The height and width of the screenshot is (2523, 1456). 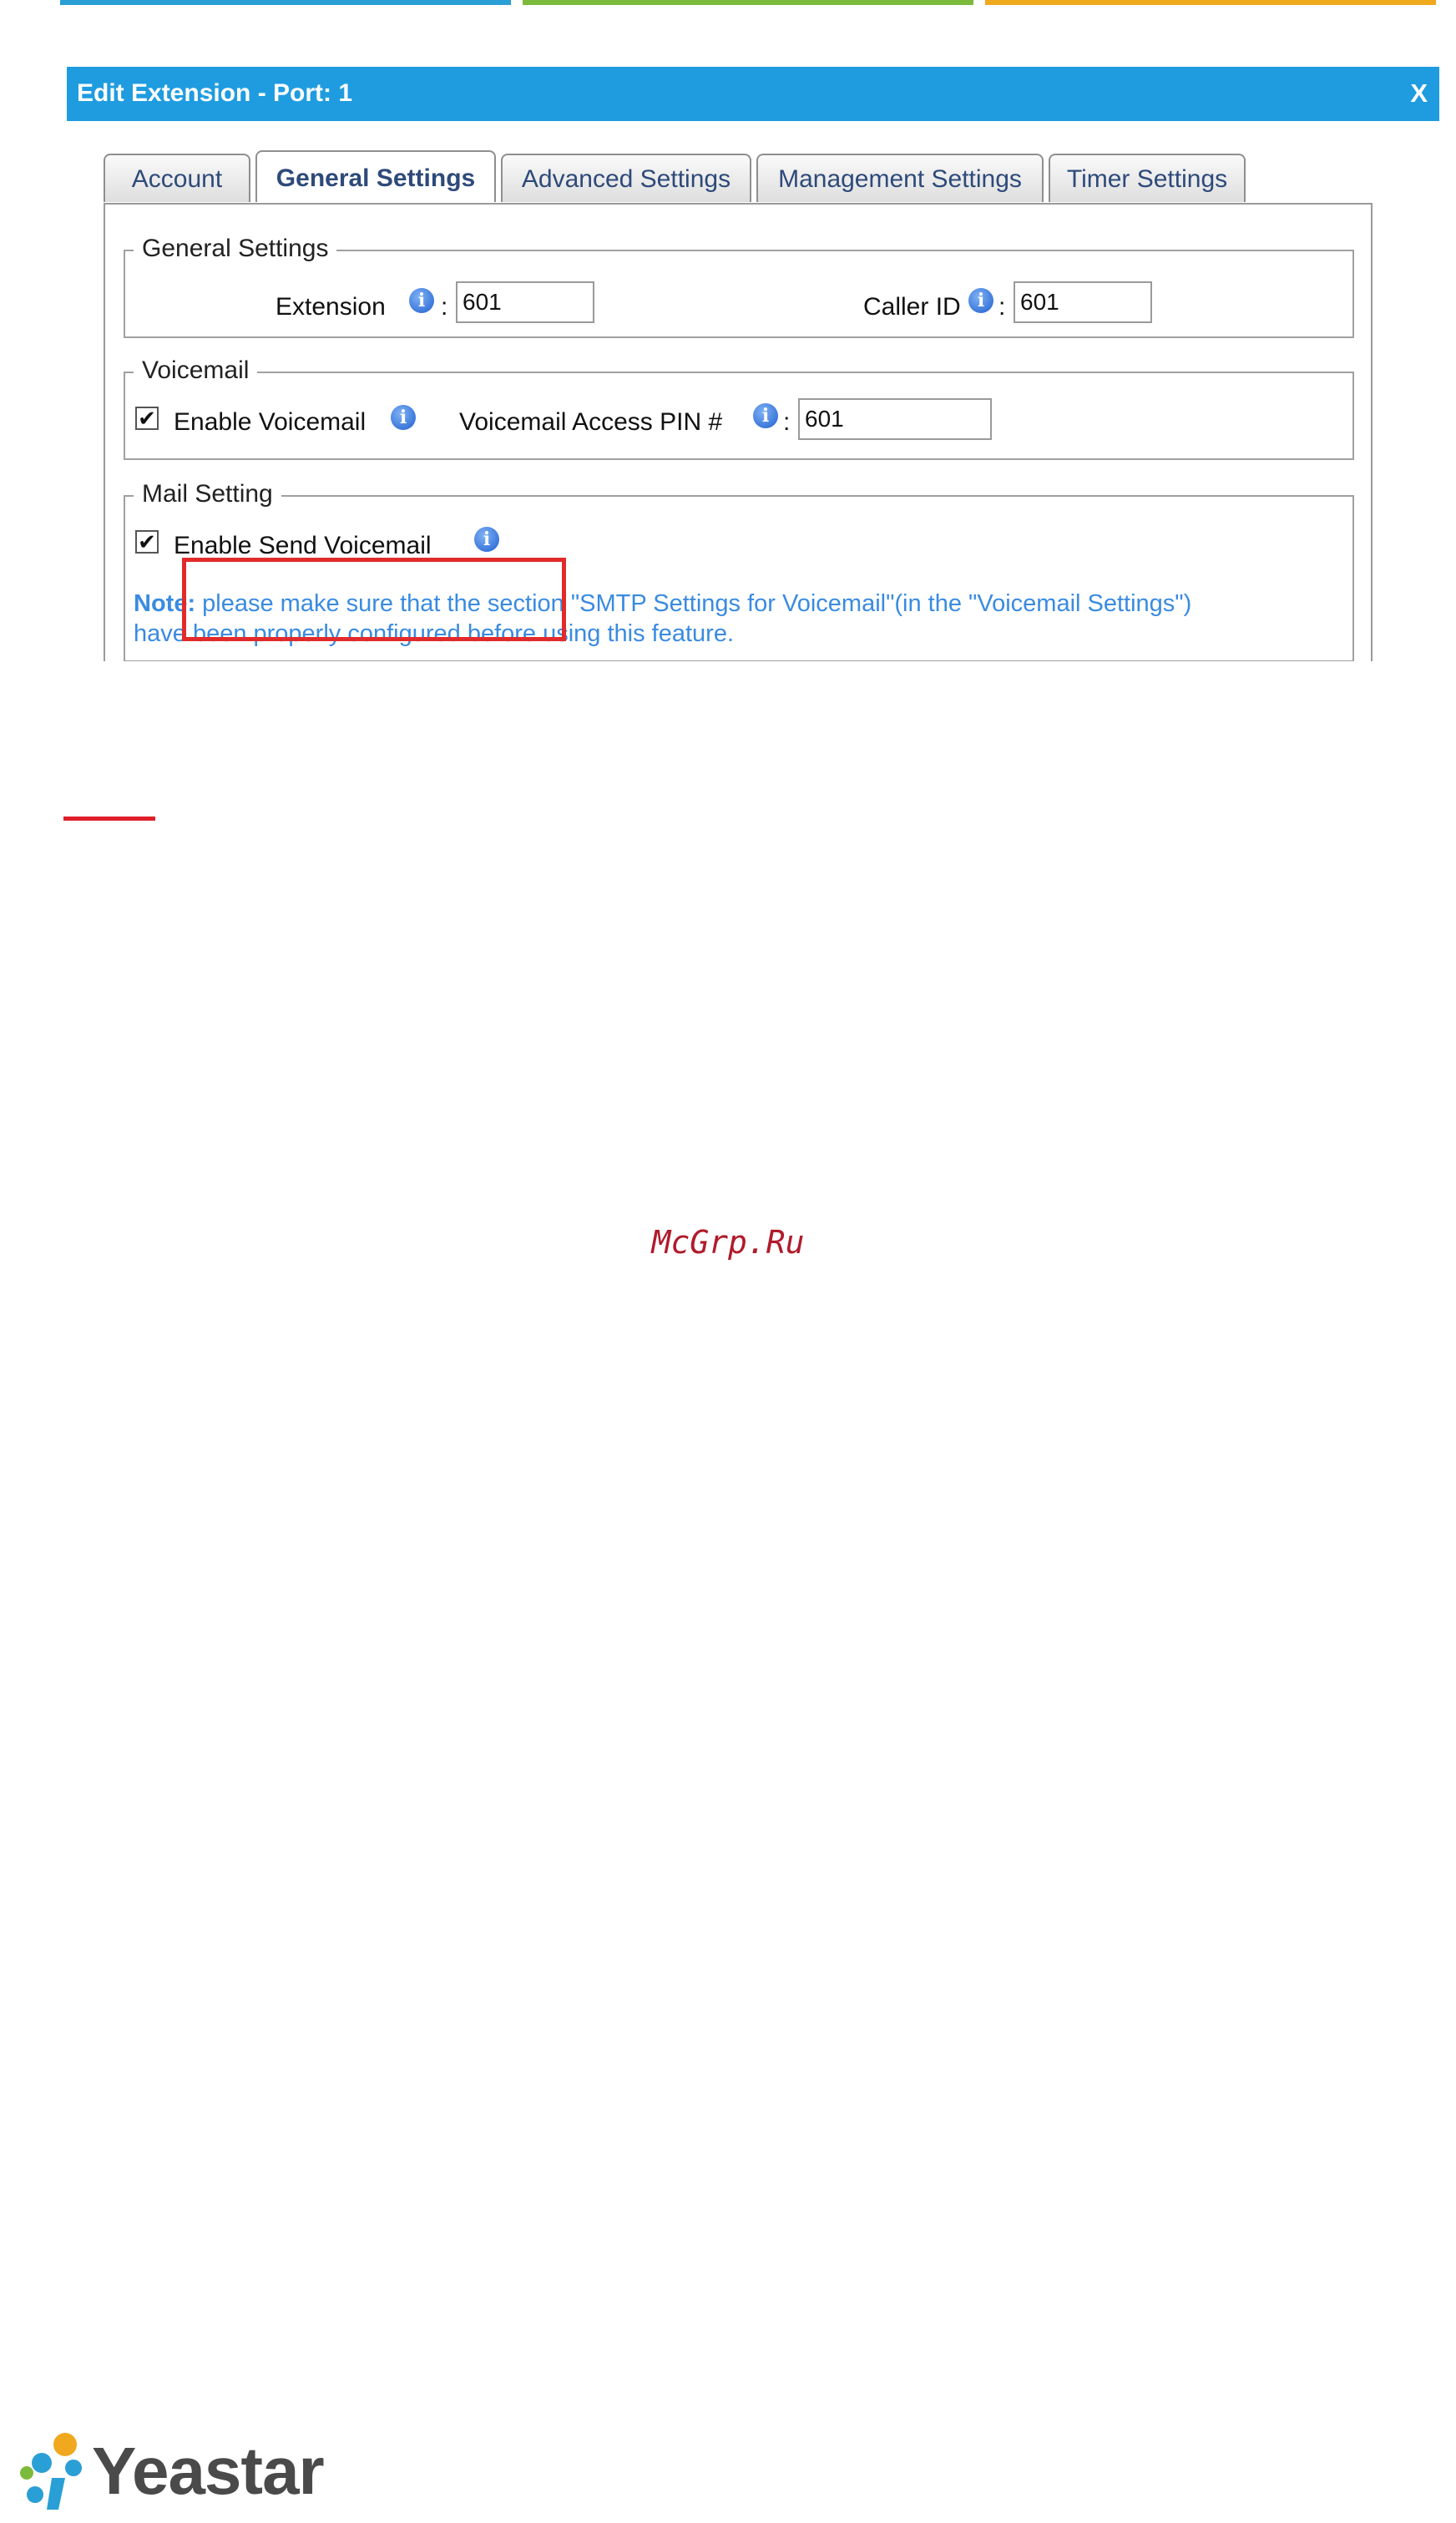 What do you see at coordinates (303, 545) in the screenshot?
I see `enable-send-voicemail-label: Enable Send Voicemail` at bounding box center [303, 545].